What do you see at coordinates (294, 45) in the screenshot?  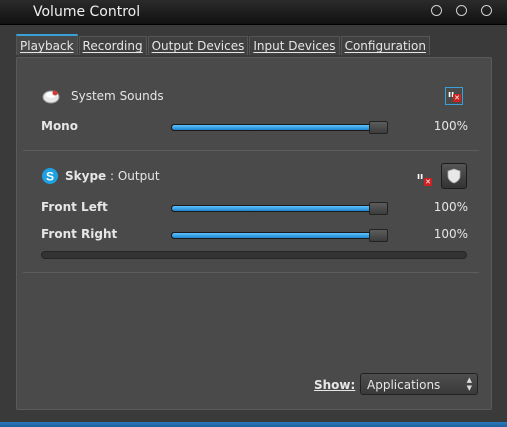 I see `tab-input-devices: Input Devices` at bounding box center [294, 45].